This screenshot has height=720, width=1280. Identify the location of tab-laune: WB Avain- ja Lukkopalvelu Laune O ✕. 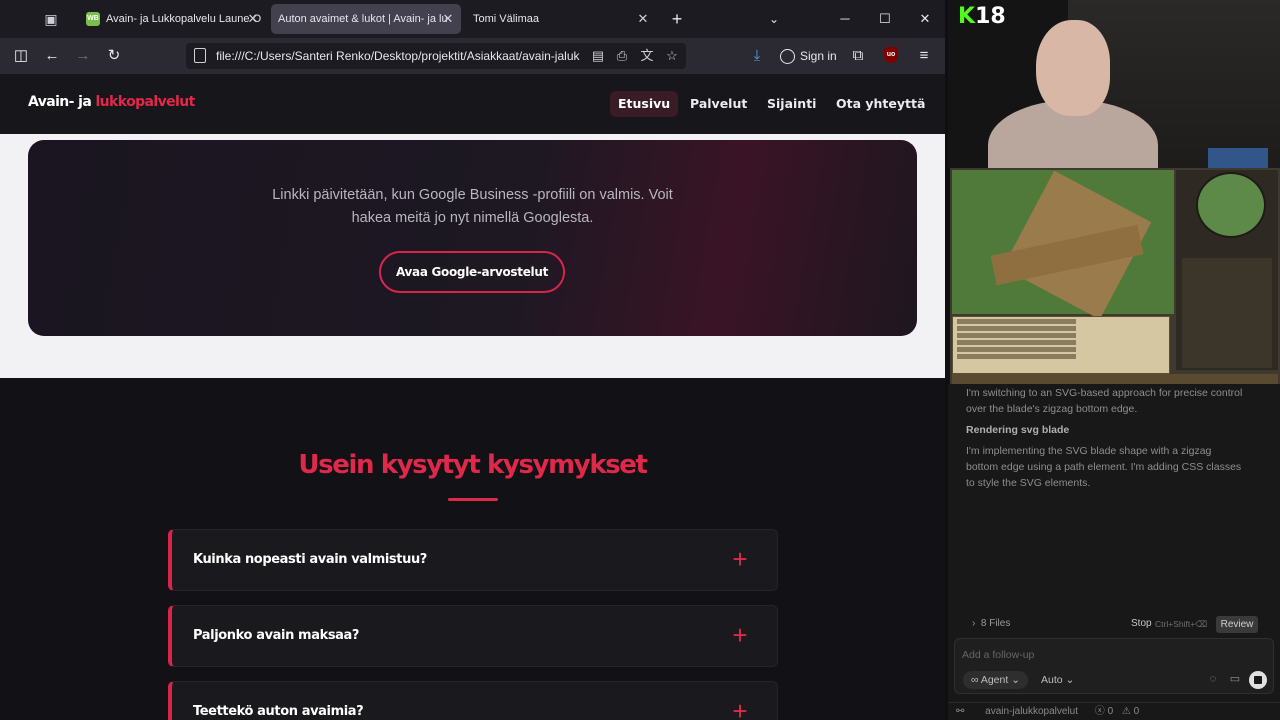
(171, 19).